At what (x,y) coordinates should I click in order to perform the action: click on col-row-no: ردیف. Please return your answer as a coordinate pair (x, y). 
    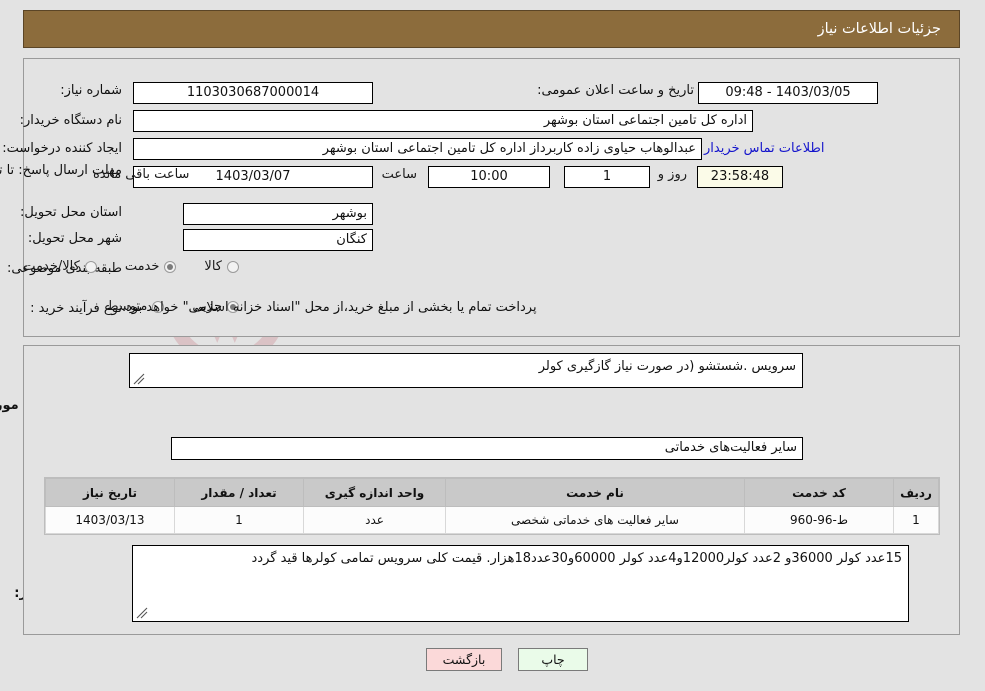
    Looking at the image, I should click on (917, 492).